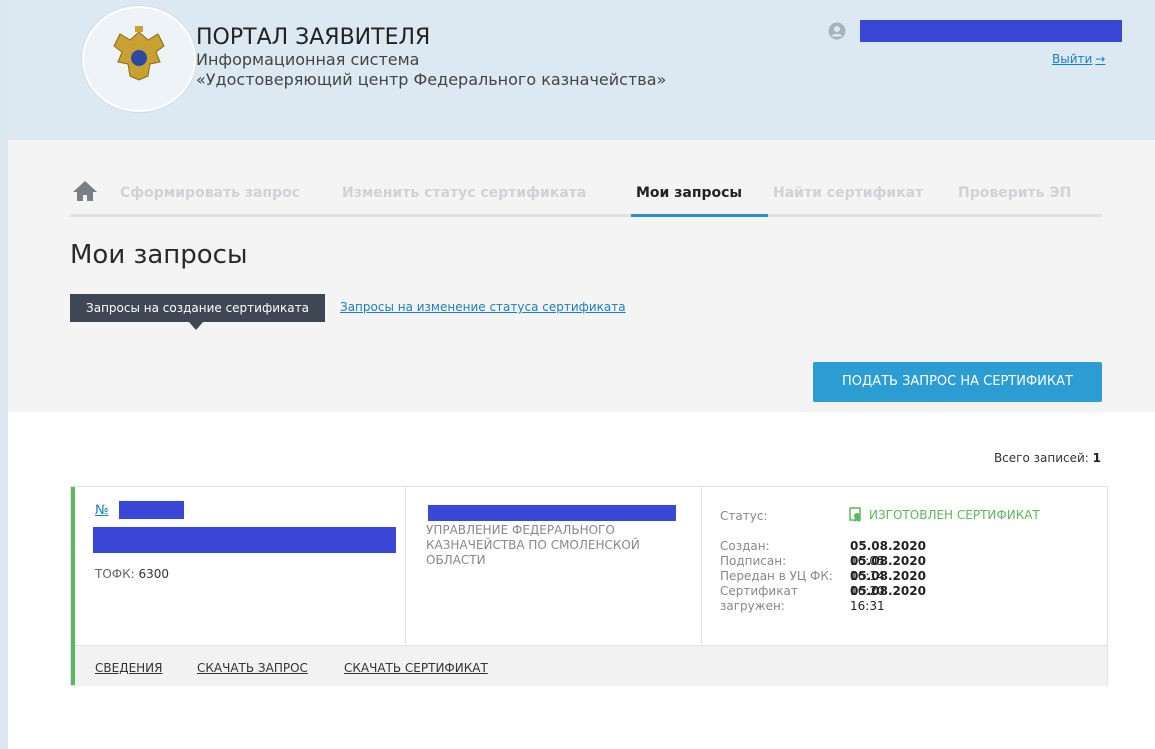  Describe the element at coordinates (4, 374) in the screenshot. I see `left-edge-strip` at that location.